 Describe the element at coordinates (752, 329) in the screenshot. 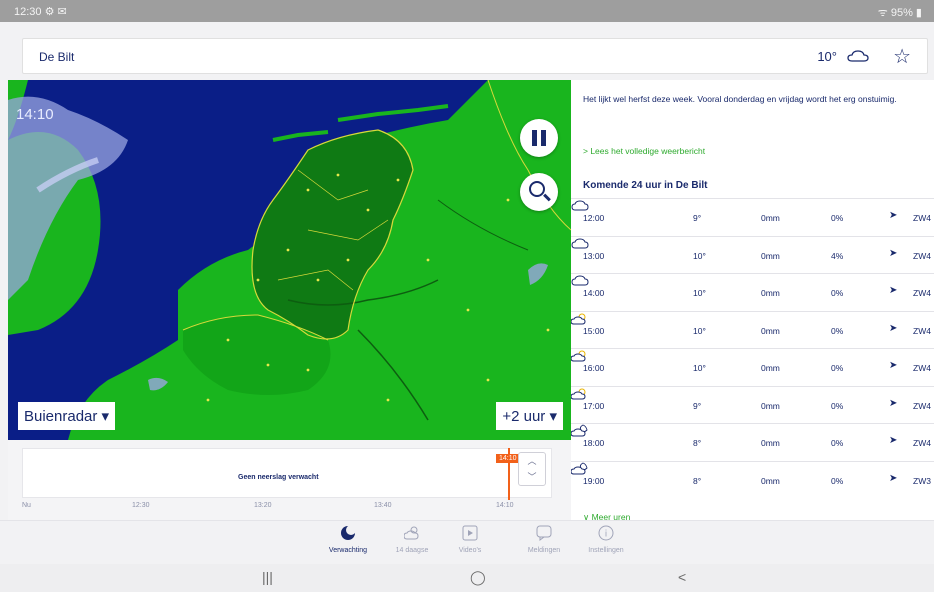

I see `forecast-row: 15:00 10° 0mm 0% ➤ ZW4` at that location.